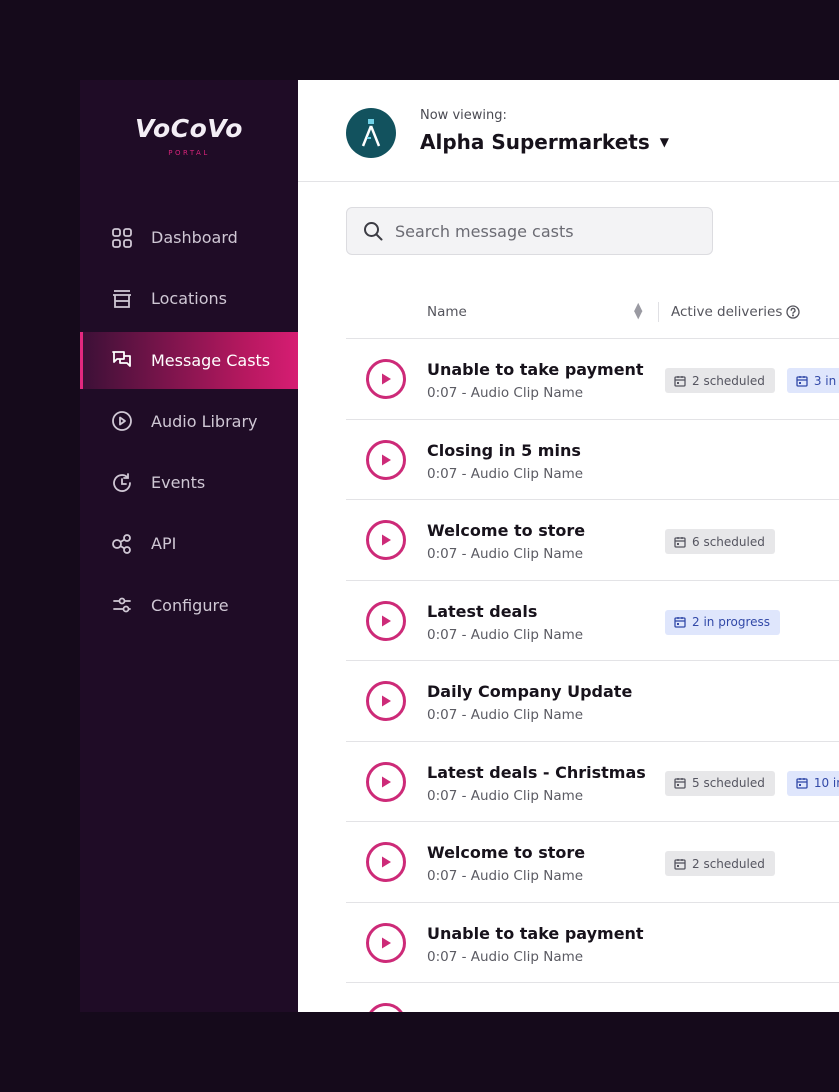 This screenshot has width=839, height=1092. Describe the element at coordinates (463, 115) in the screenshot. I see `now-viewing-label: Now viewing:` at that location.